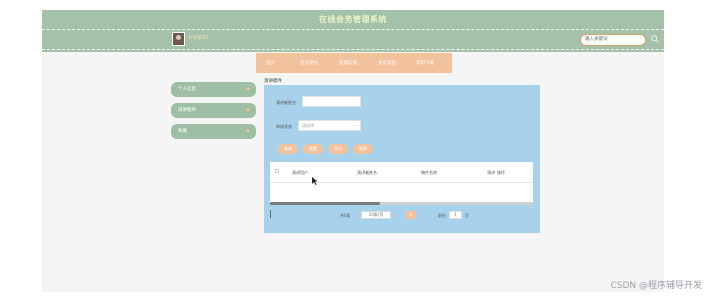 This screenshot has height=299, width=712. Describe the element at coordinates (363, 149) in the screenshot. I see `delete-button: 删除` at that location.